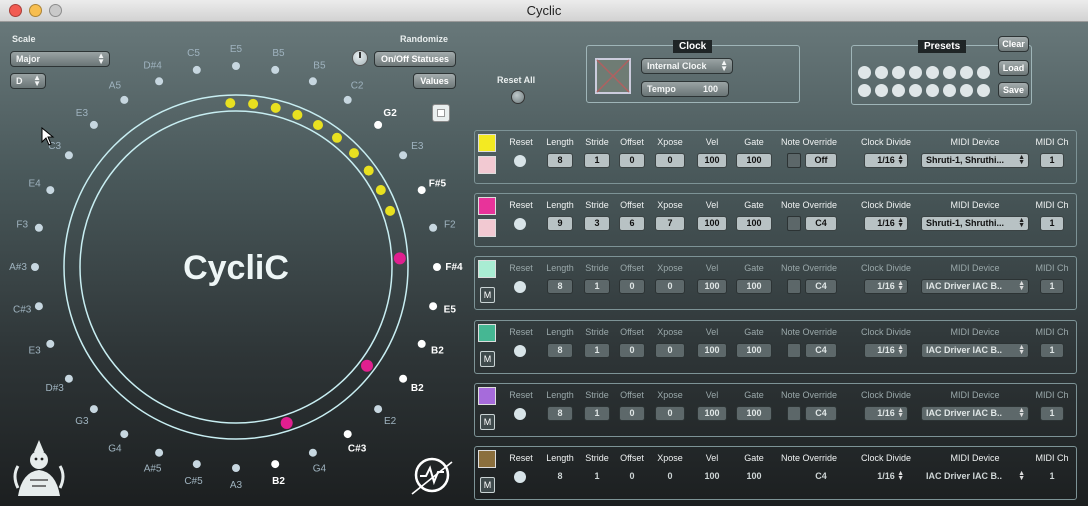 This screenshot has width=1088, height=506. I want to click on track-offset-field: 6, so click(632, 223).